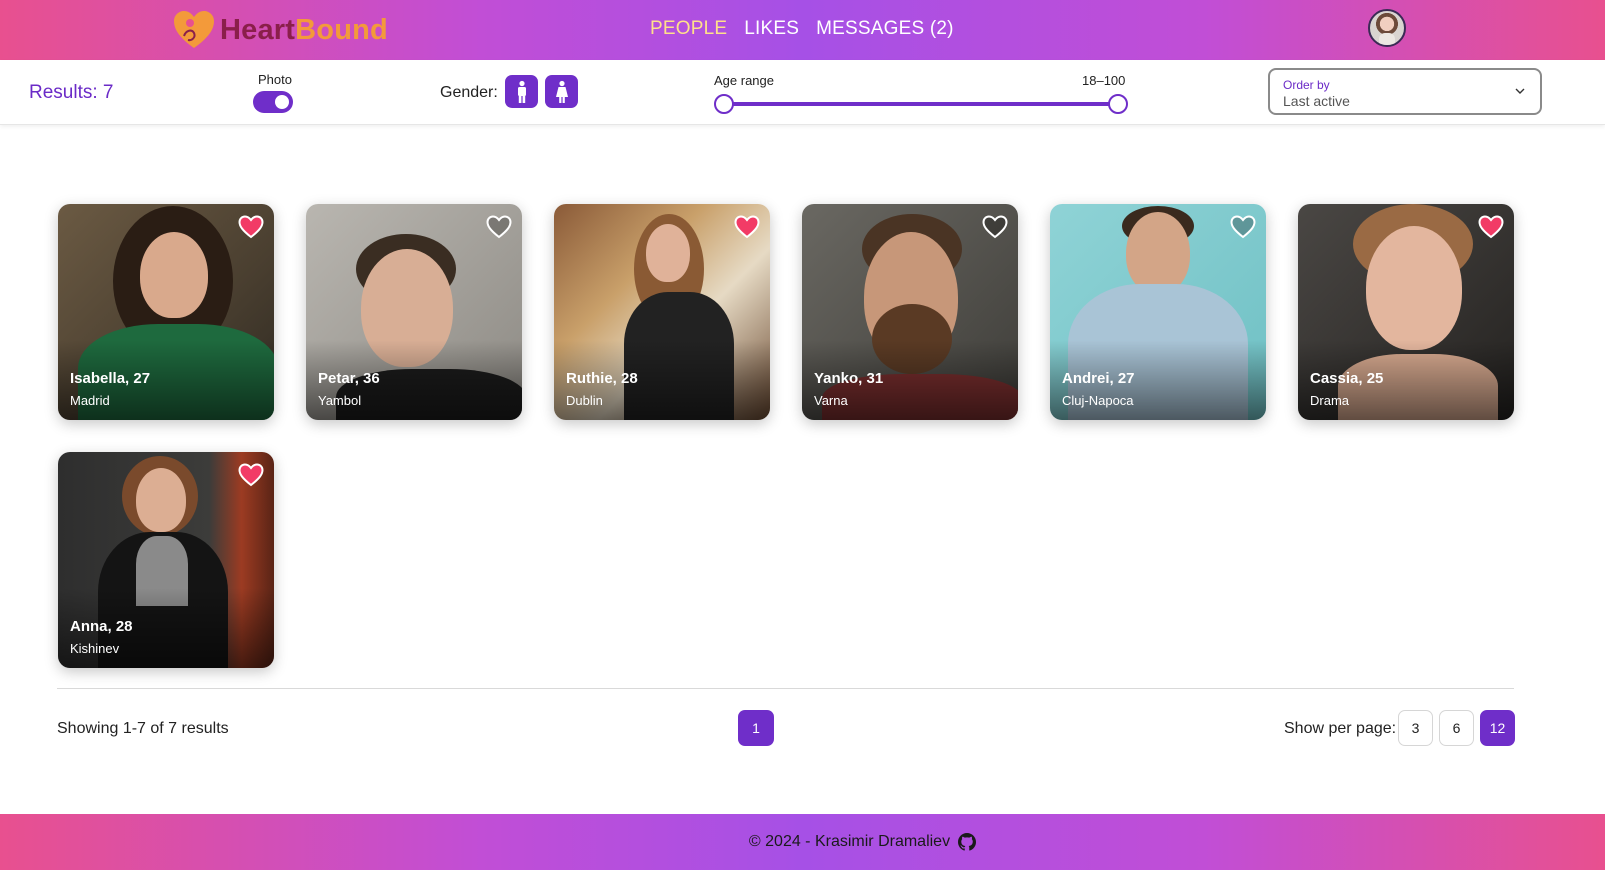 The width and height of the screenshot is (1605, 870). I want to click on order-by-label: Order by, so click(1306, 85).